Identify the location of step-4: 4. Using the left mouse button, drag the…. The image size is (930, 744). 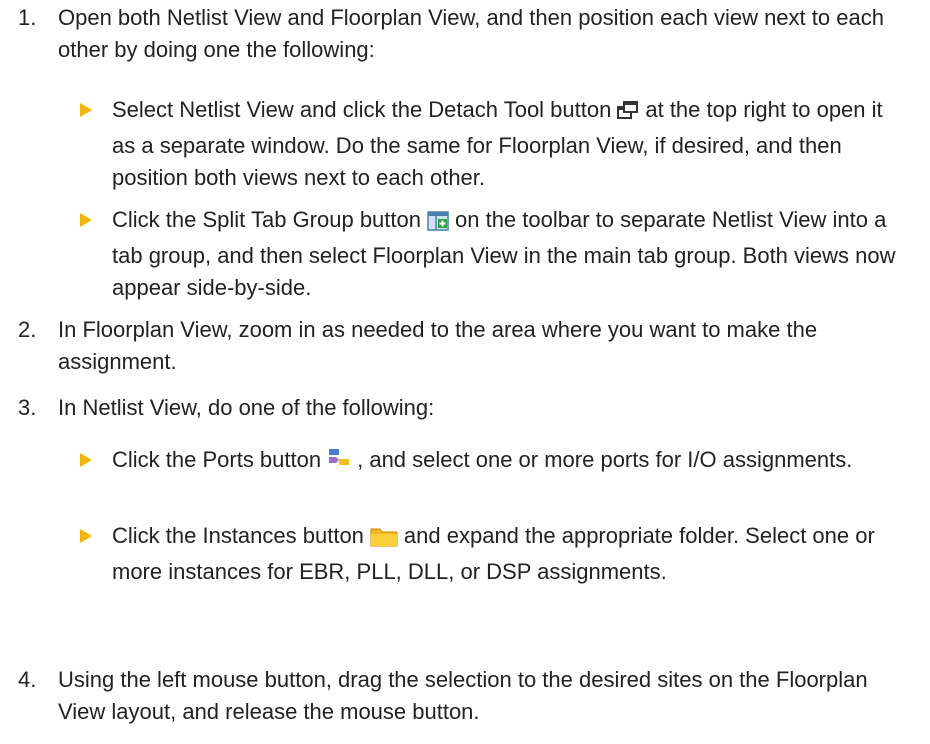
(468, 696).